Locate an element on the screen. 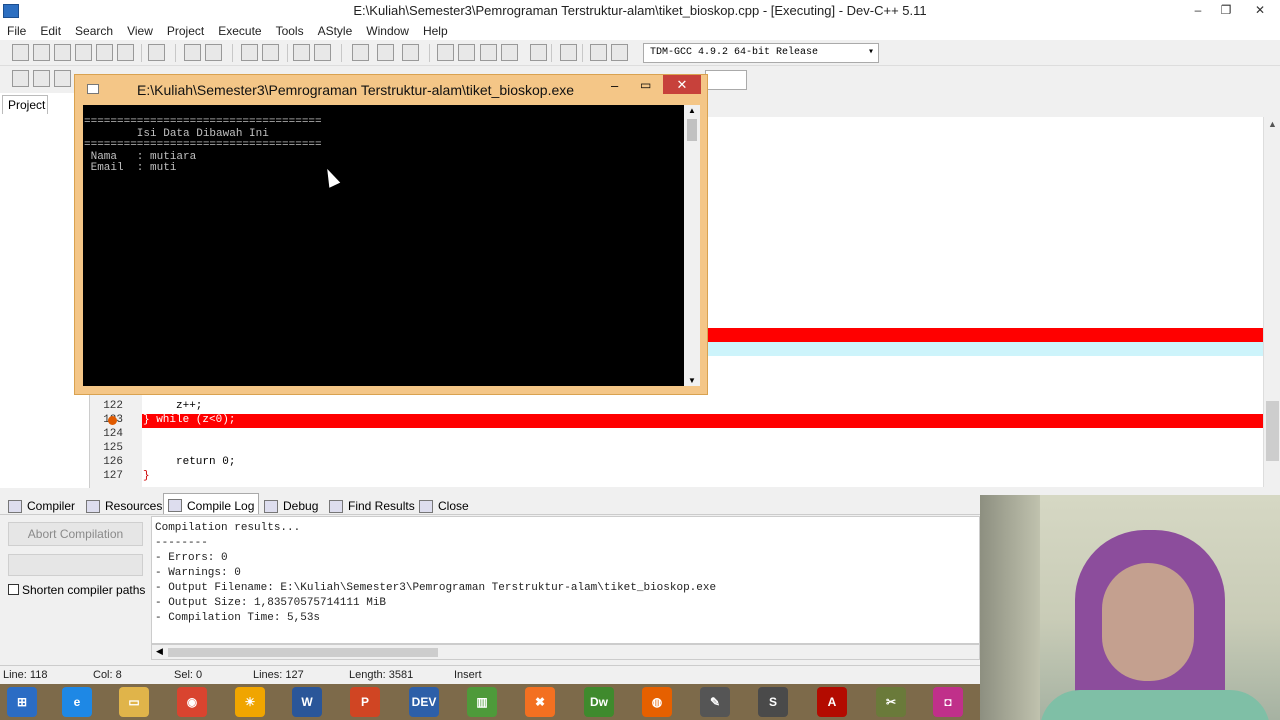 Image resolution: width=1280 pixels, height=720 pixels. taskbar-acrobat-icon: A is located at coordinates (832, 702).